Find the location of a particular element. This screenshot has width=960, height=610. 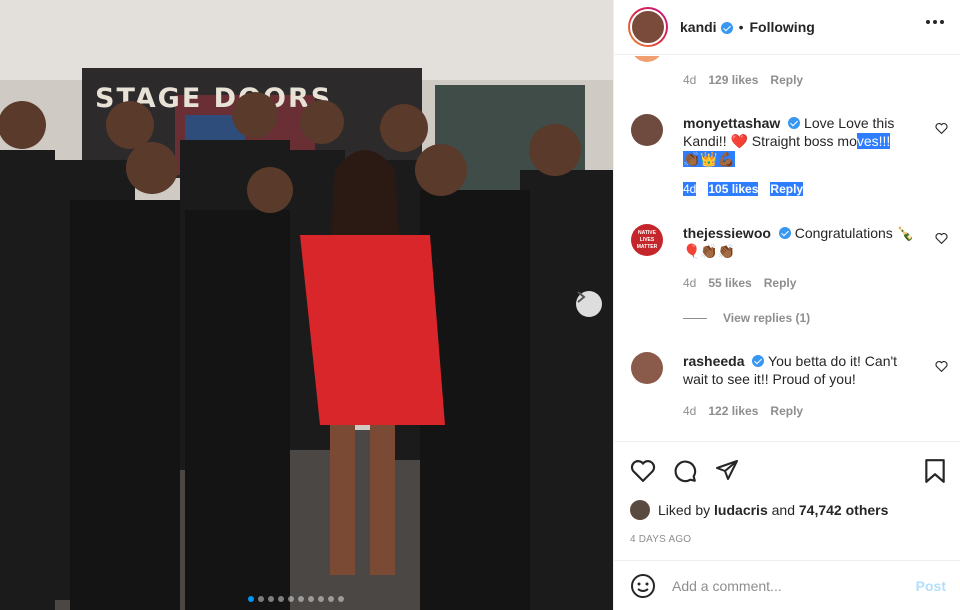

comment-input is located at coordinates (782, 585).